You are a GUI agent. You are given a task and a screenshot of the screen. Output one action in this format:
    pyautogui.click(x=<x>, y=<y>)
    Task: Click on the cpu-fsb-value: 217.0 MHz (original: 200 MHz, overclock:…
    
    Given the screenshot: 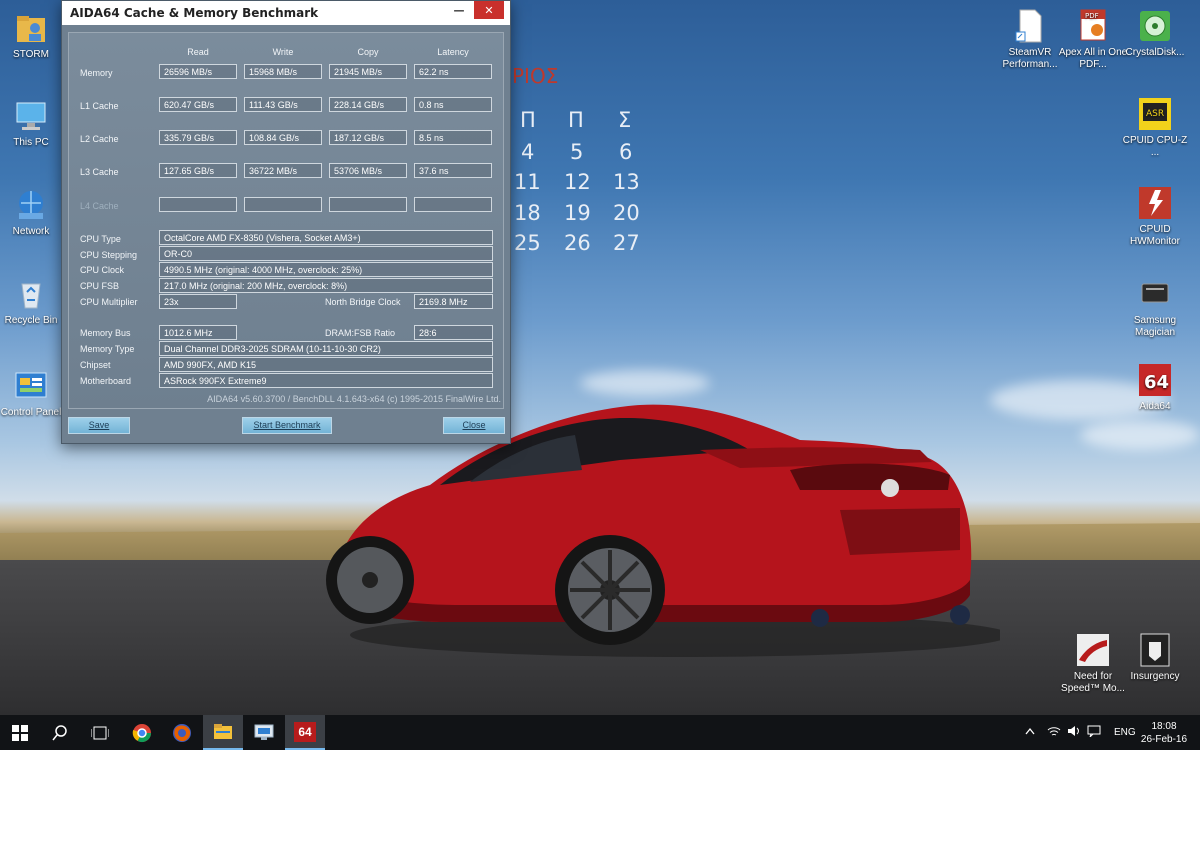 What is the action you would take?
    pyautogui.click(x=326, y=285)
    